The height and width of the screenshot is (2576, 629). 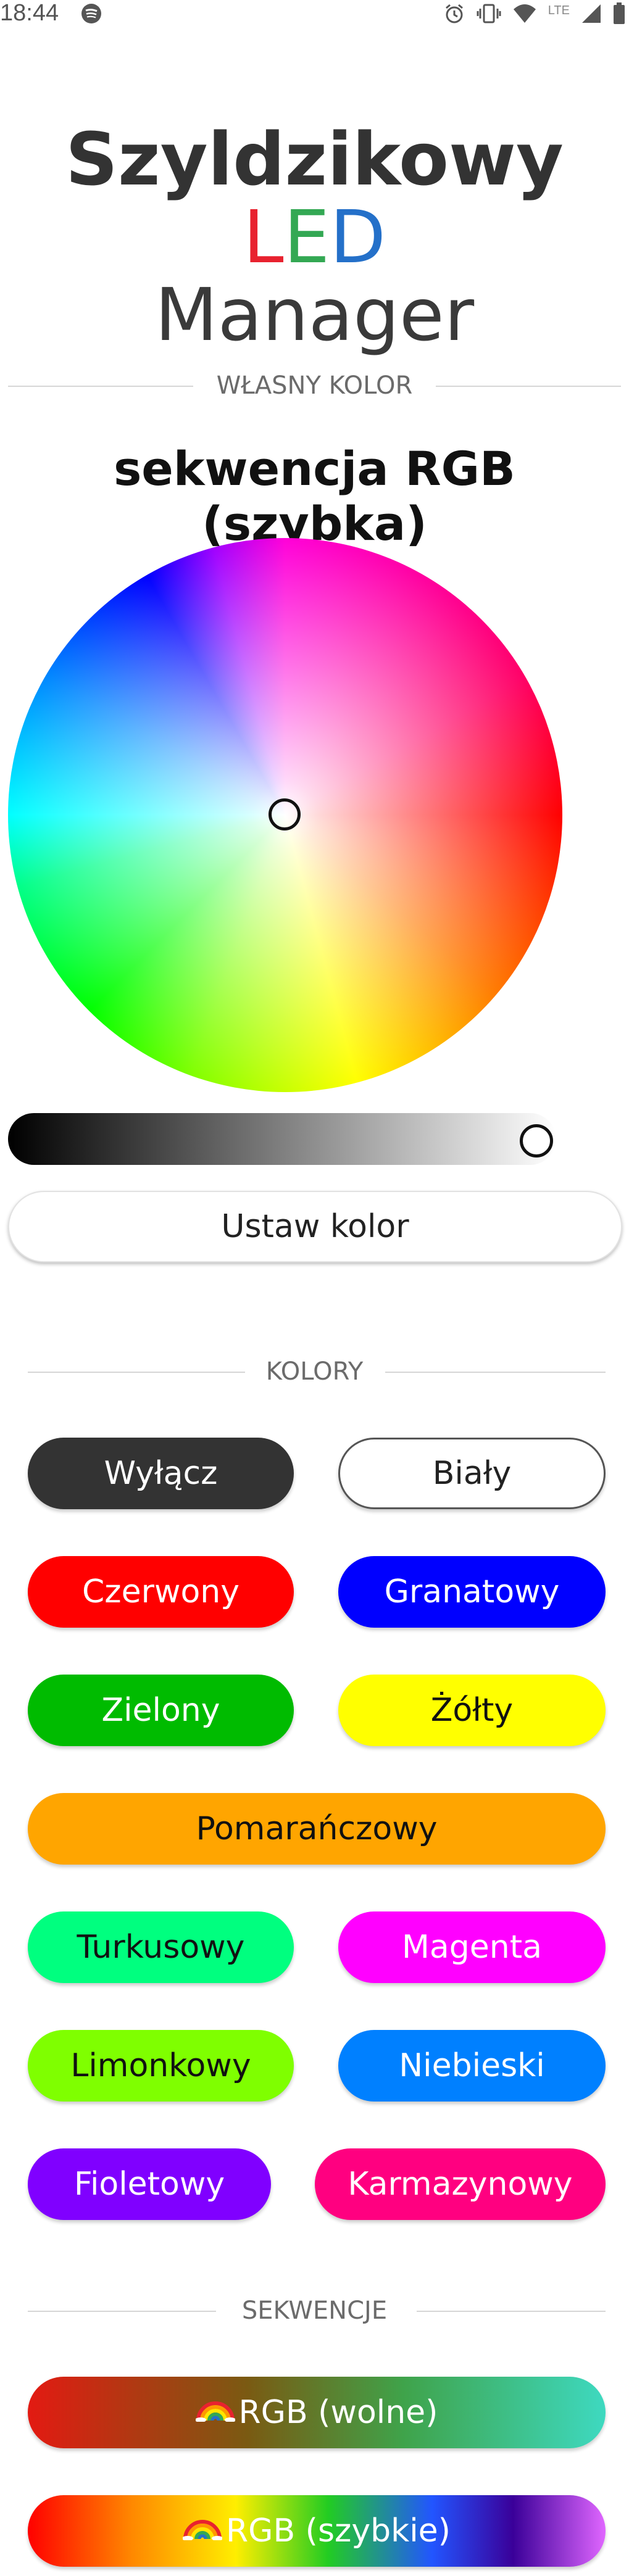 I want to click on section-header-colors: KOLORY, so click(x=314, y=1372).